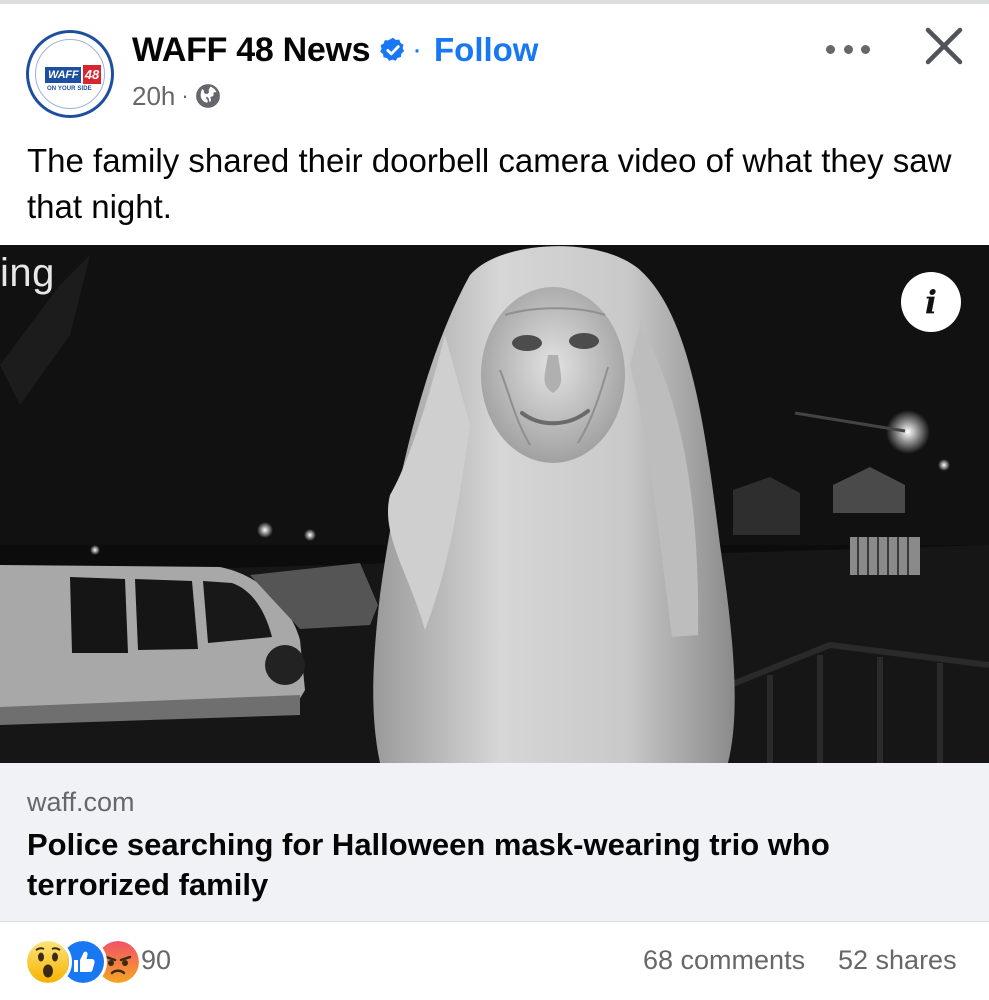 The height and width of the screenshot is (1000, 989). What do you see at coordinates (48, 962) in the screenshot?
I see `wow-reaction-icon` at bounding box center [48, 962].